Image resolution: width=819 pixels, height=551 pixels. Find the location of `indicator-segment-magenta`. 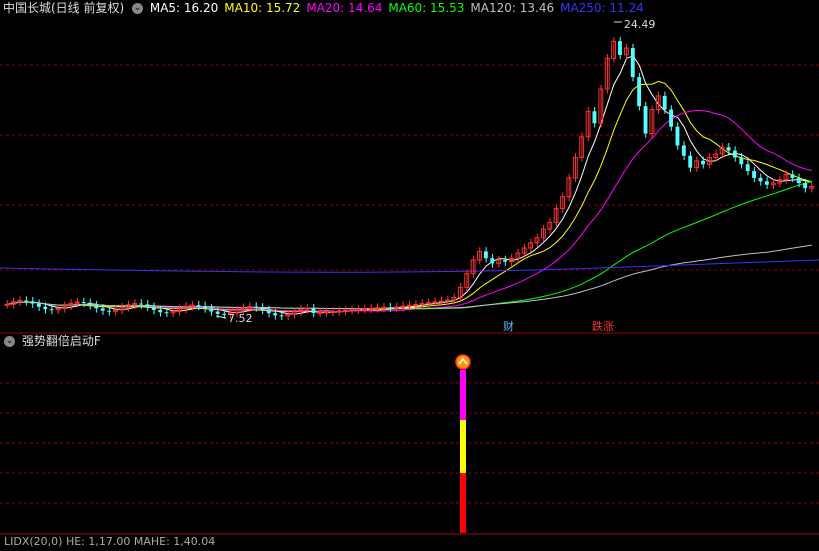

indicator-segment-magenta is located at coordinates (463, 395).